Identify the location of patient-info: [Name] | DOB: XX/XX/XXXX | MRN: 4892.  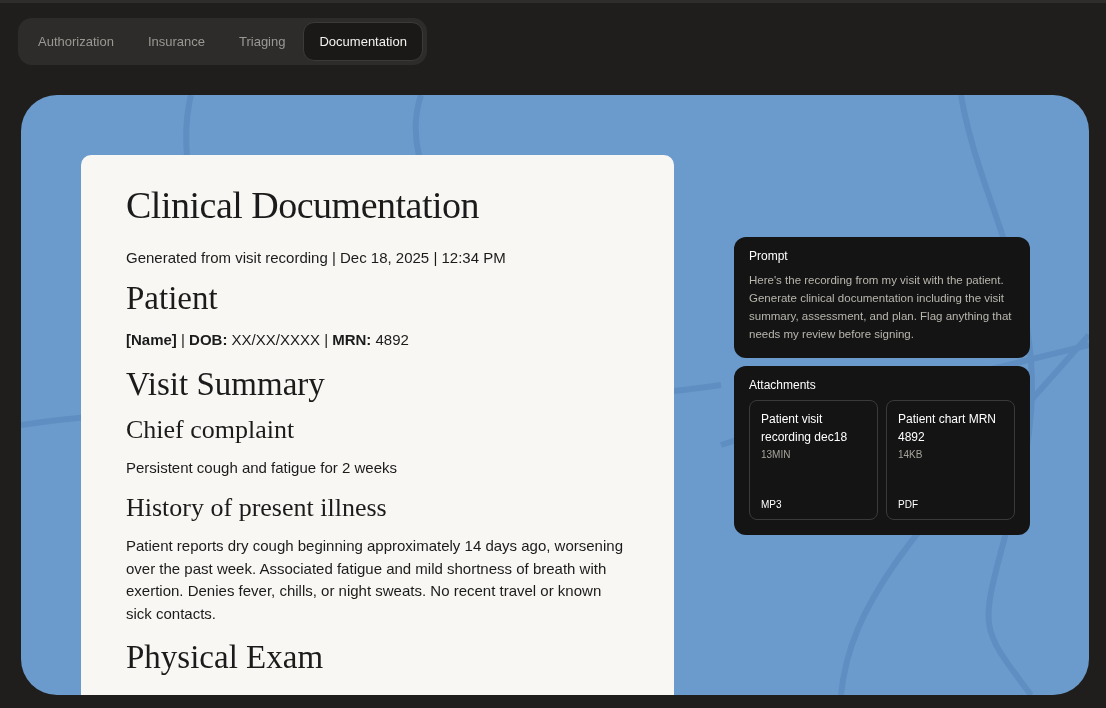
(268, 340).